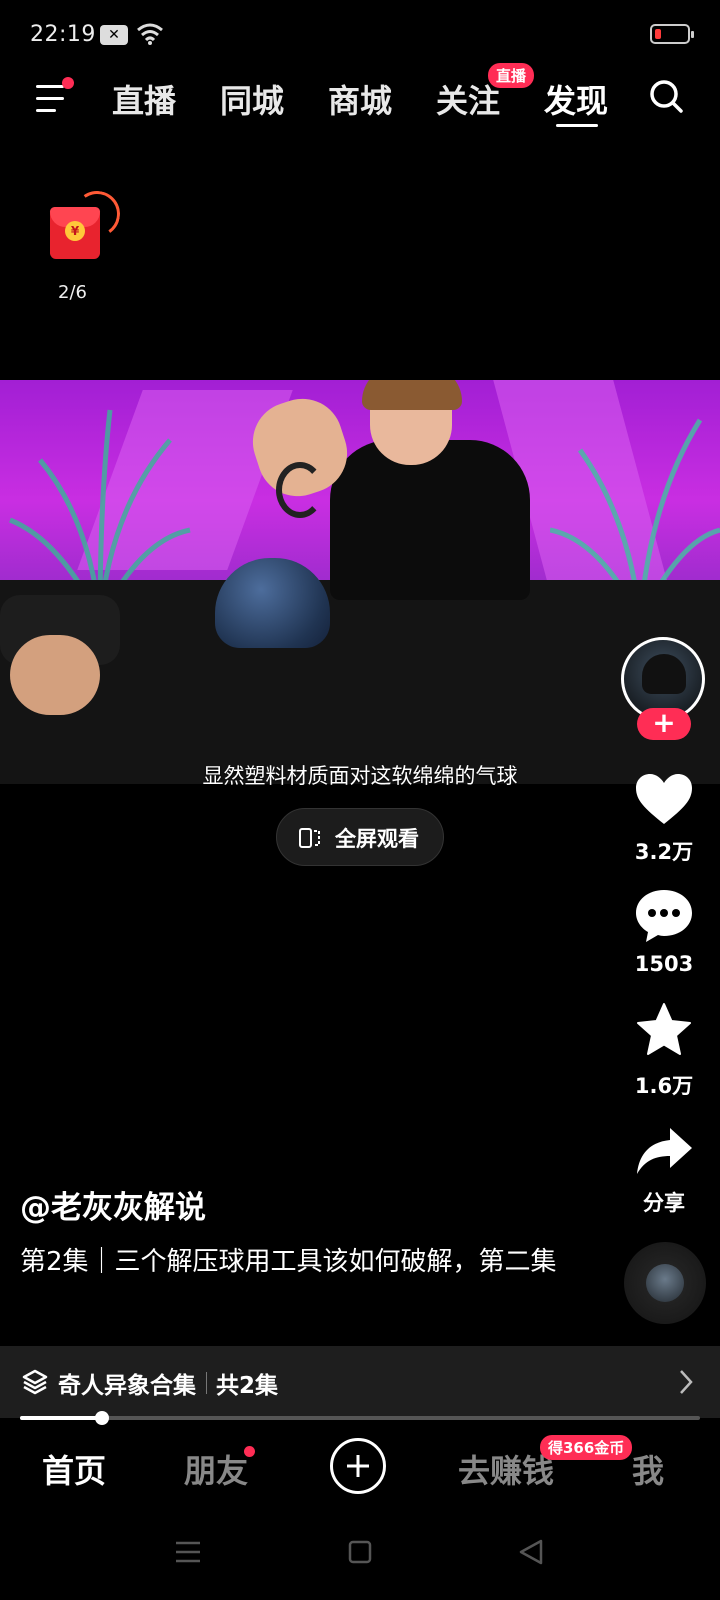 This screenshot has height=1600, width=720. Describe the element at coordinates (577, 125) in the screenshot. I see `active-tab-indicator` at that location.